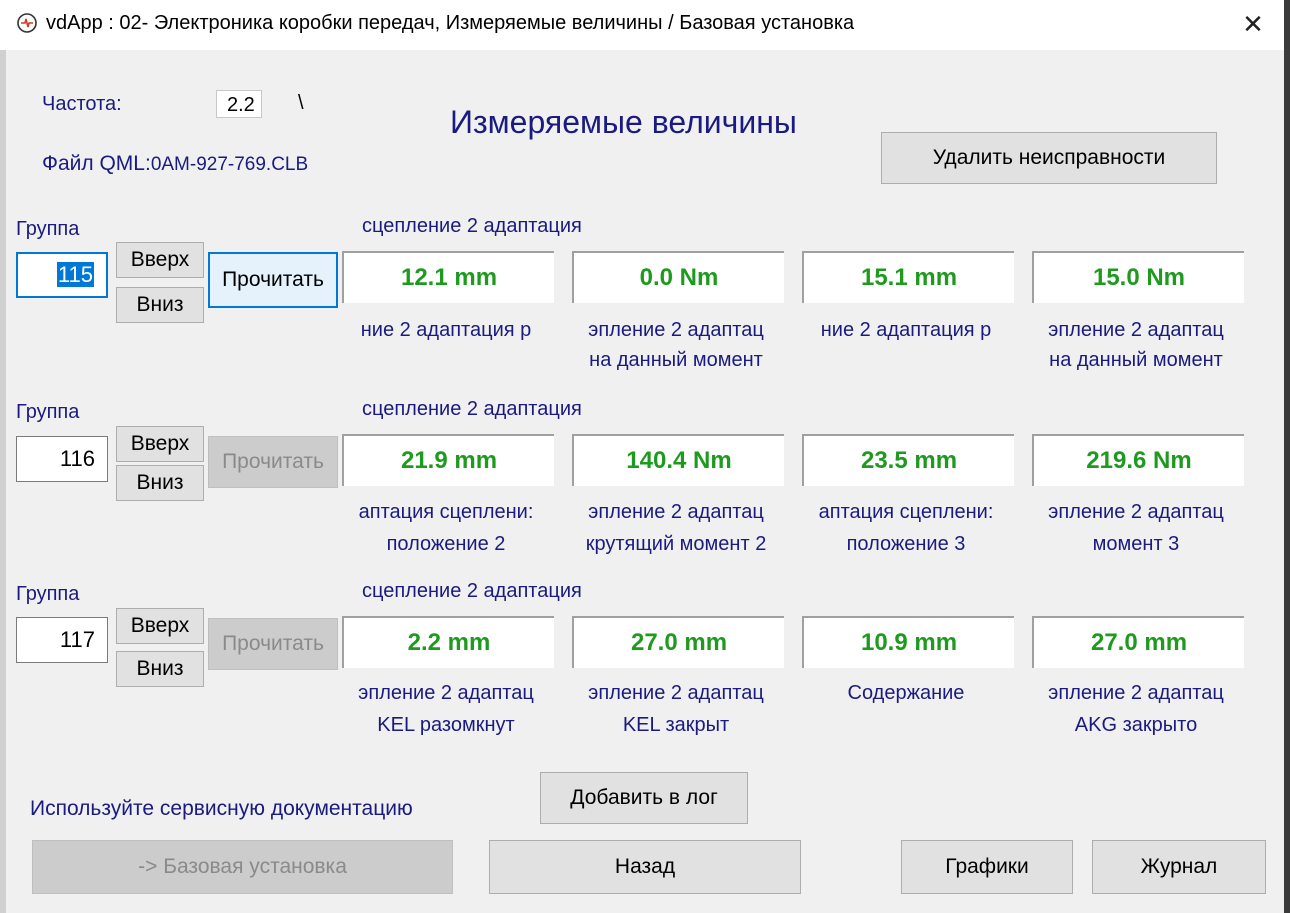 The image size is (1290, 913). What do you see at coordinates (446, 725) in the screenshot?
I see `value-description-line2: KEL разомкнут` at bounding box center [446, 725].